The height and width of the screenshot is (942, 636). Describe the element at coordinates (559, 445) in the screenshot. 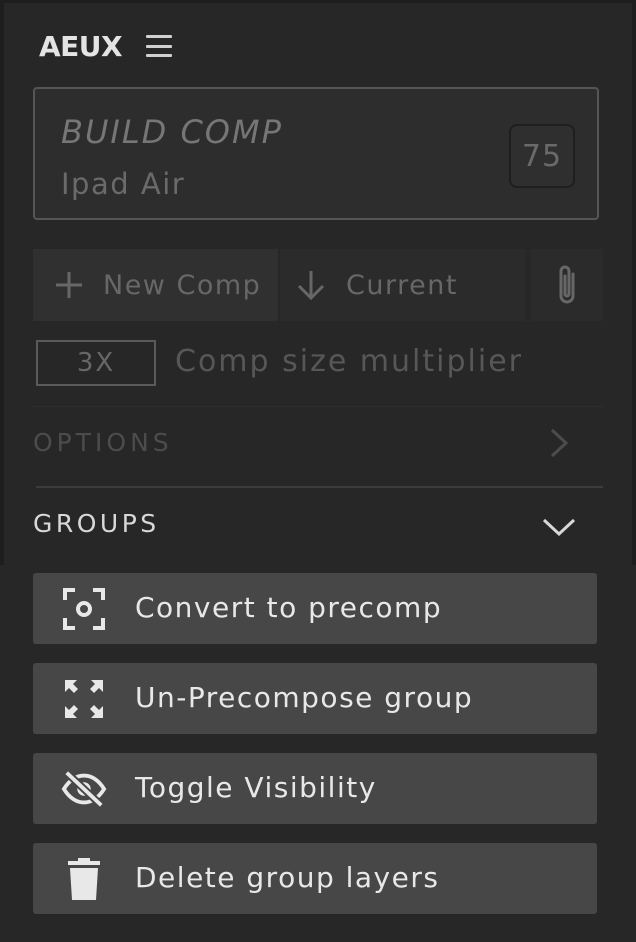

I see `chevron-right-icon` at that location.